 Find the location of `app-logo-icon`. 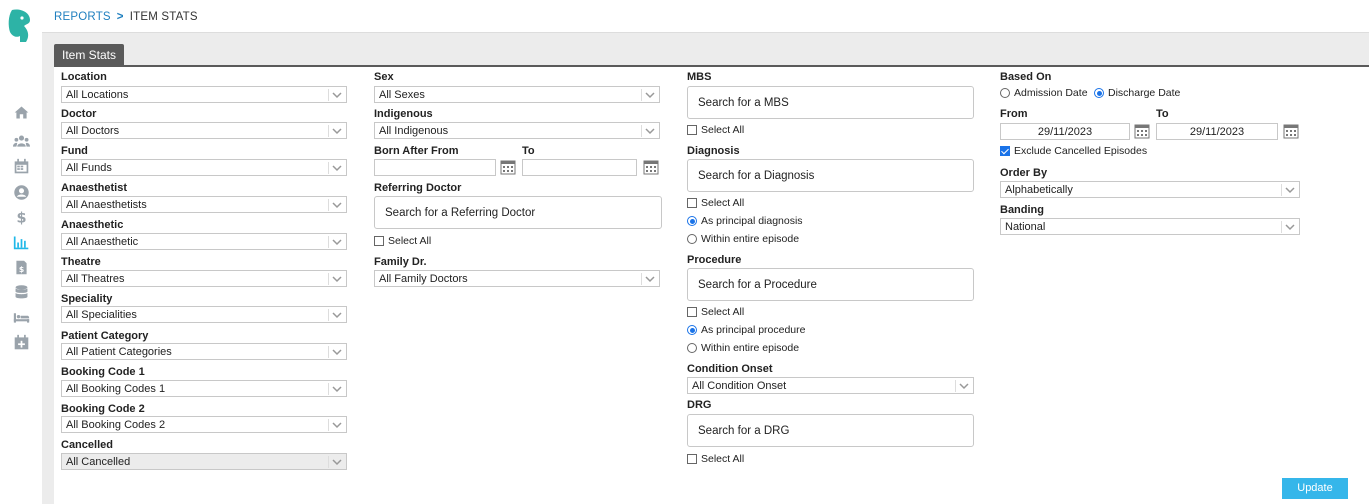

app-logo-icon is located at coordinates (20, 26).